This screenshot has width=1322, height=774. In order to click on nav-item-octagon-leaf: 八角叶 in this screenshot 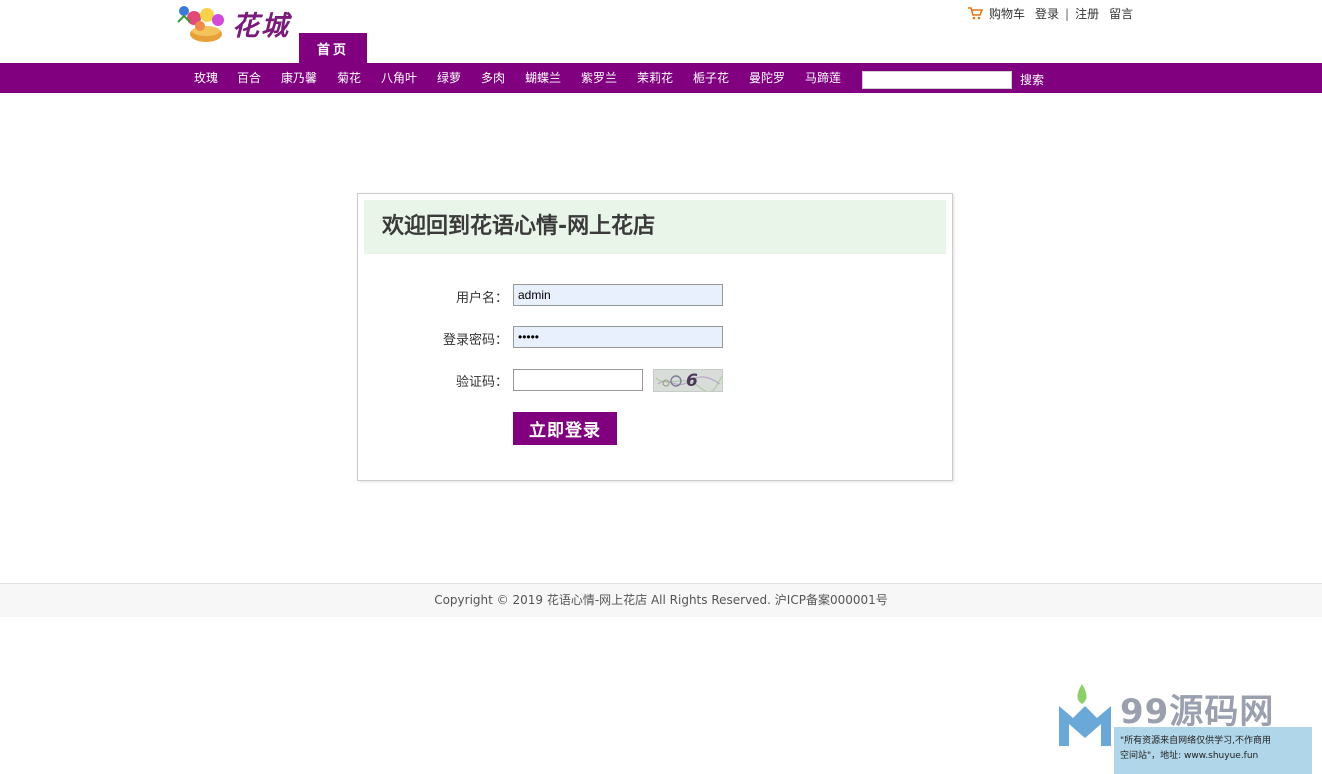, I will do `click(399, 78)`.